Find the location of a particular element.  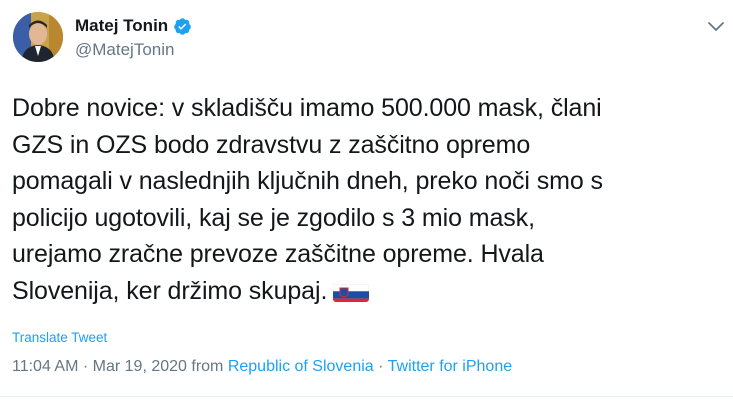

tweet-text-line: Slovenija, ker držimo skupaj. is located at coordinates (170, 290).